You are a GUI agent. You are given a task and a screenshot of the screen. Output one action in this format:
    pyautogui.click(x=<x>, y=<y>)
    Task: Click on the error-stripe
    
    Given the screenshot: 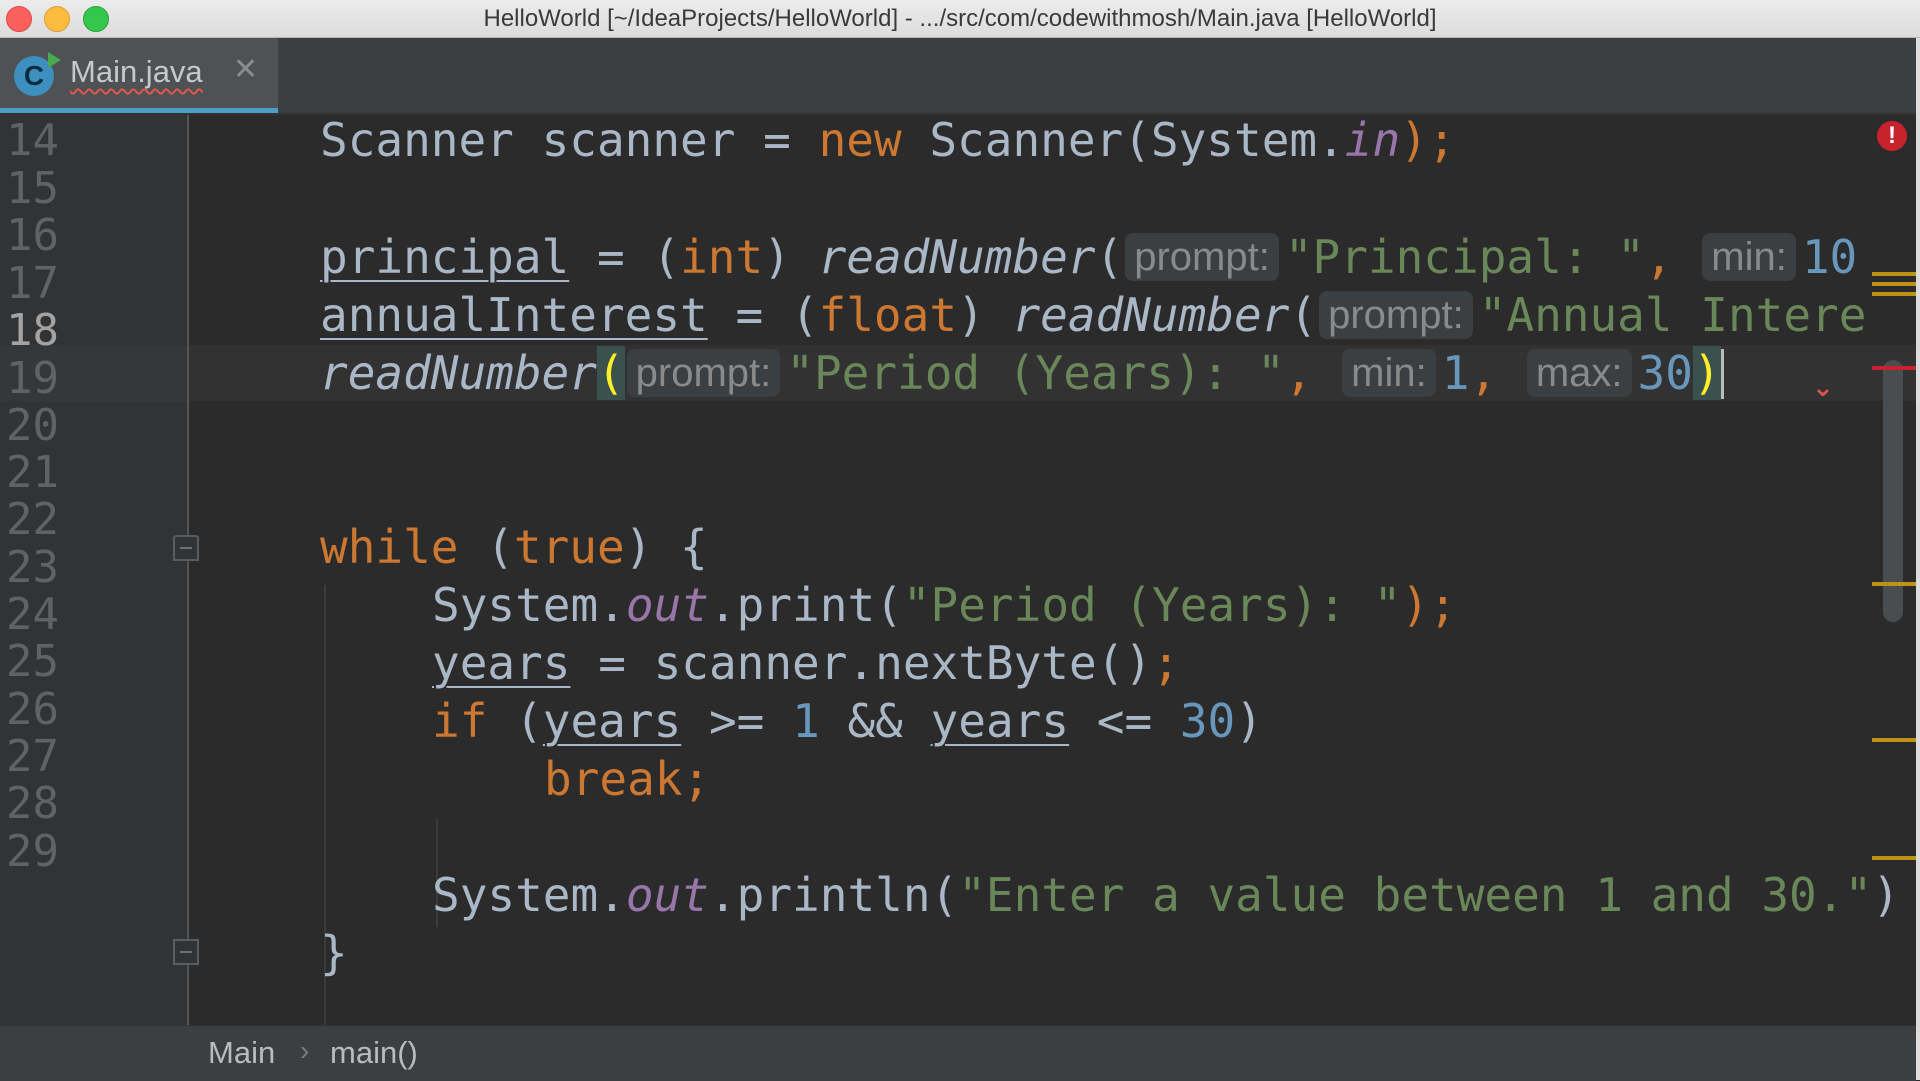 What is the action you would take?
    pyautogui.click(x=1894, y=368)
    